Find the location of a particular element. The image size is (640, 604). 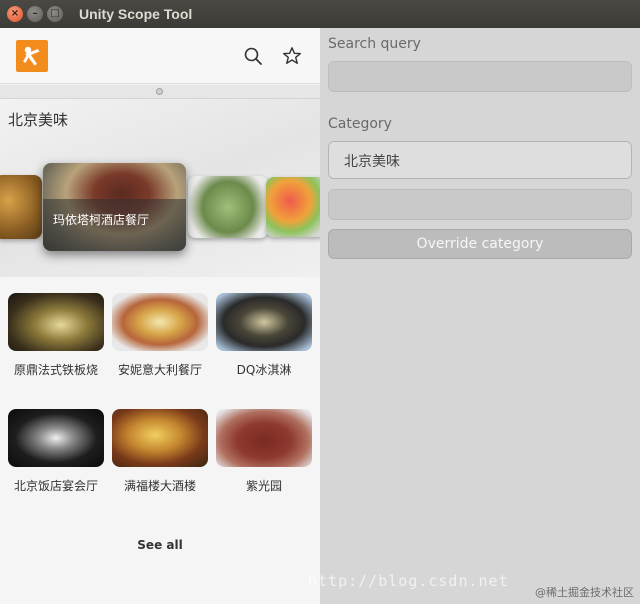

tile-label: 北京饭店宴会厅 is located at coordinates (55, 486).